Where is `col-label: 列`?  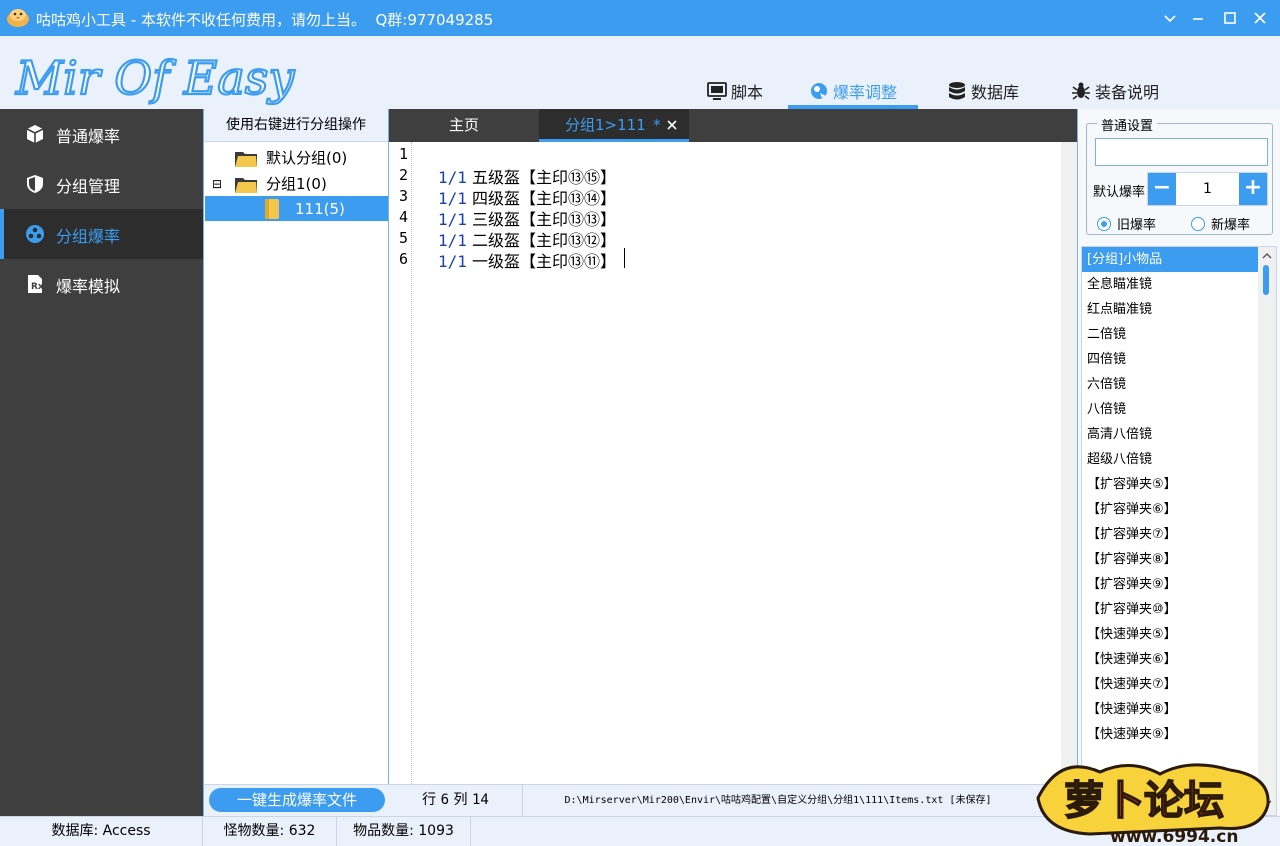 col-label: 列 is located at coordinates (460, 800).